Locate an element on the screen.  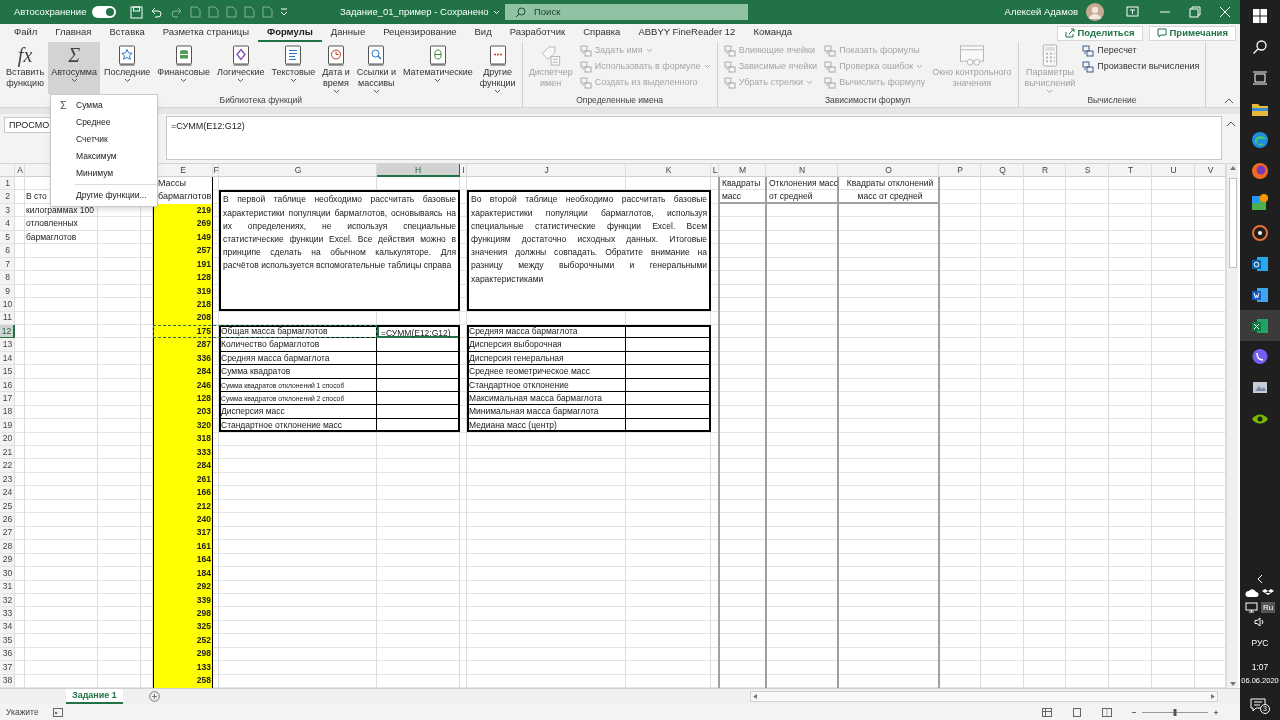
ribbon-button: Текстовые is located at coordinates (293, 68).